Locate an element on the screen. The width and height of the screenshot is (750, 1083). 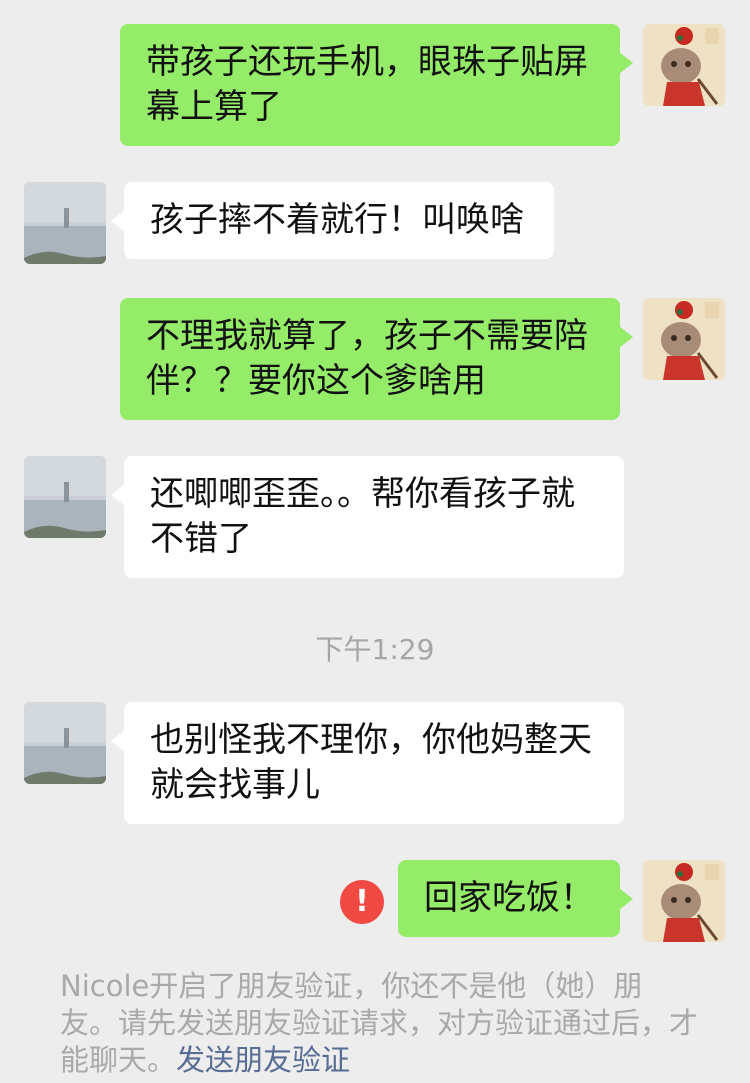
message-line: 不错了 is located at coordinates (201, 539).